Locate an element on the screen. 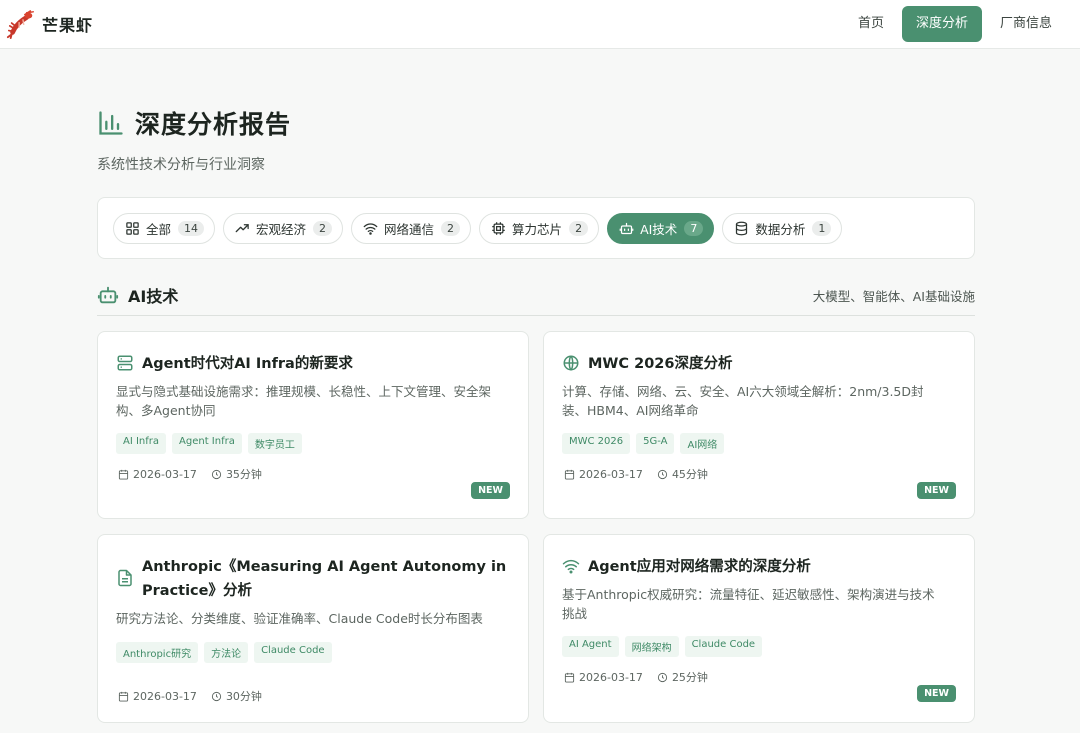 This screenshot has height=733, width=1080. tag: AI网络 is located at coordinates (702, 443).